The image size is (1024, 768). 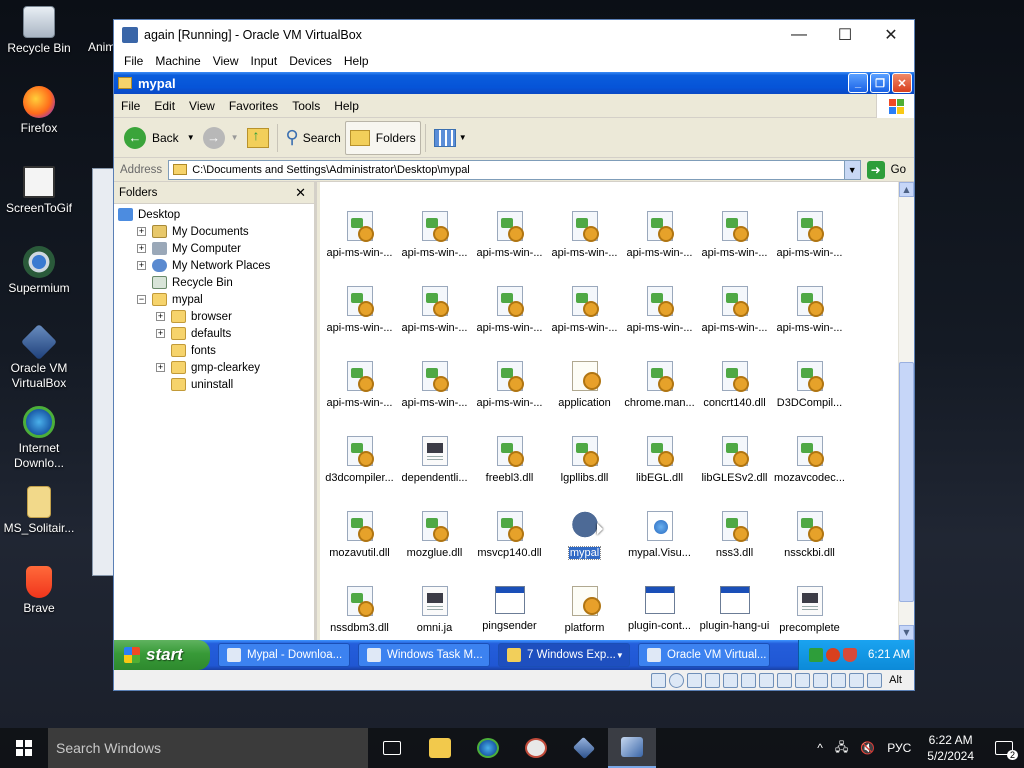 What do you see at coordinates (359, 535) in the screenshot?
I see `file-item: mozavutil.dll` at bounding box center [359, 535].